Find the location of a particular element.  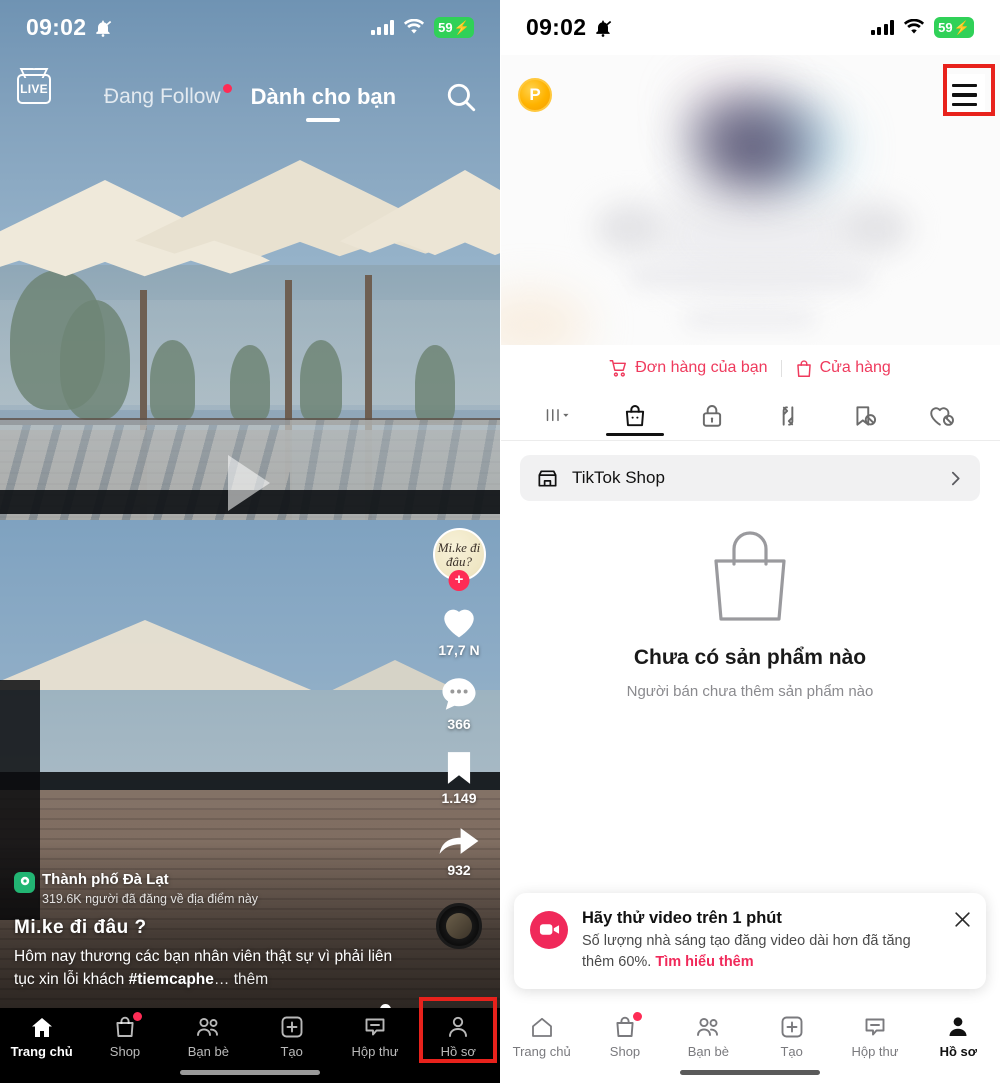

tiktok-shop-label: TikTok Shop is located at coordinates (618, 477).